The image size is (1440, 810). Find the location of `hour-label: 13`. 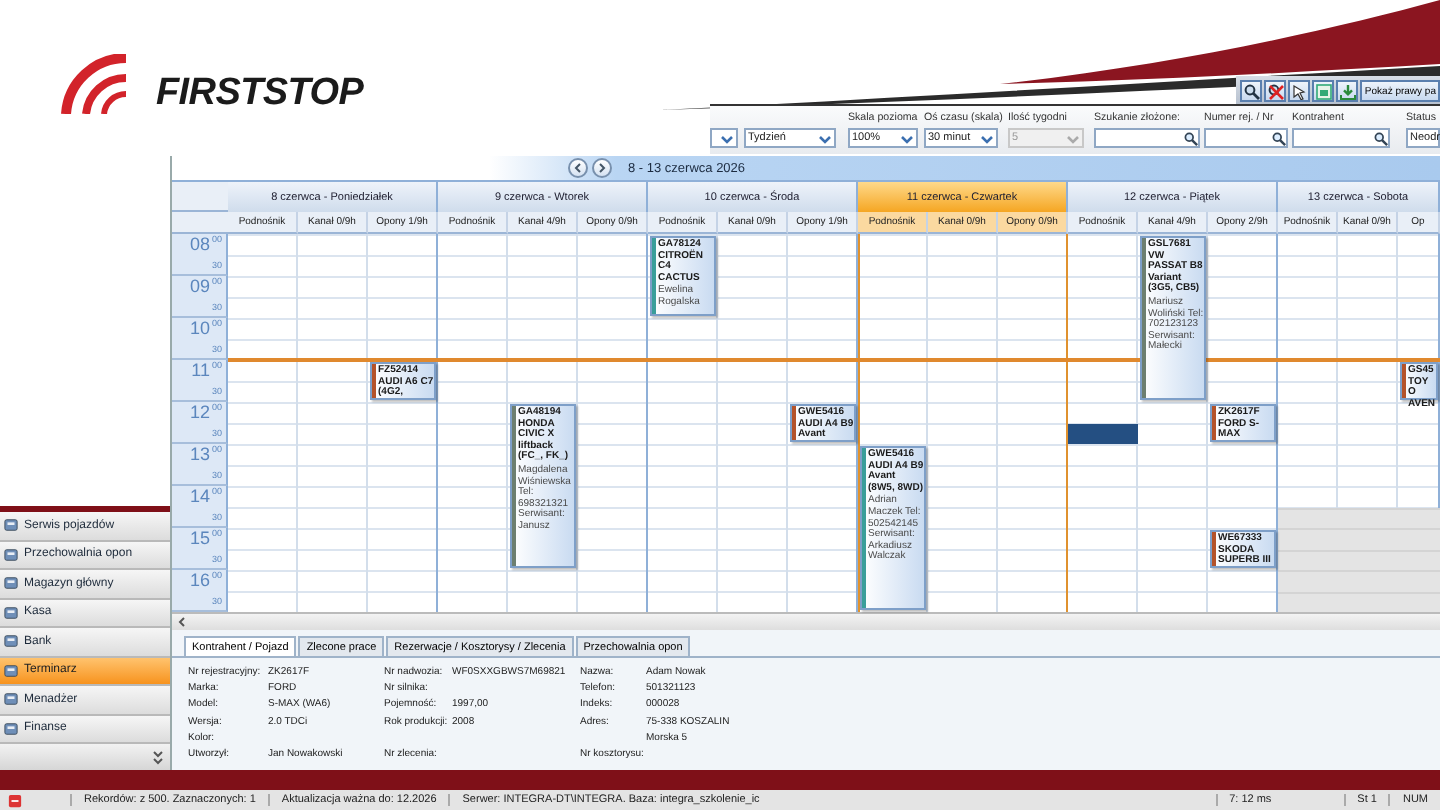

hour-label: 13 is located at coordinates (199, 454).